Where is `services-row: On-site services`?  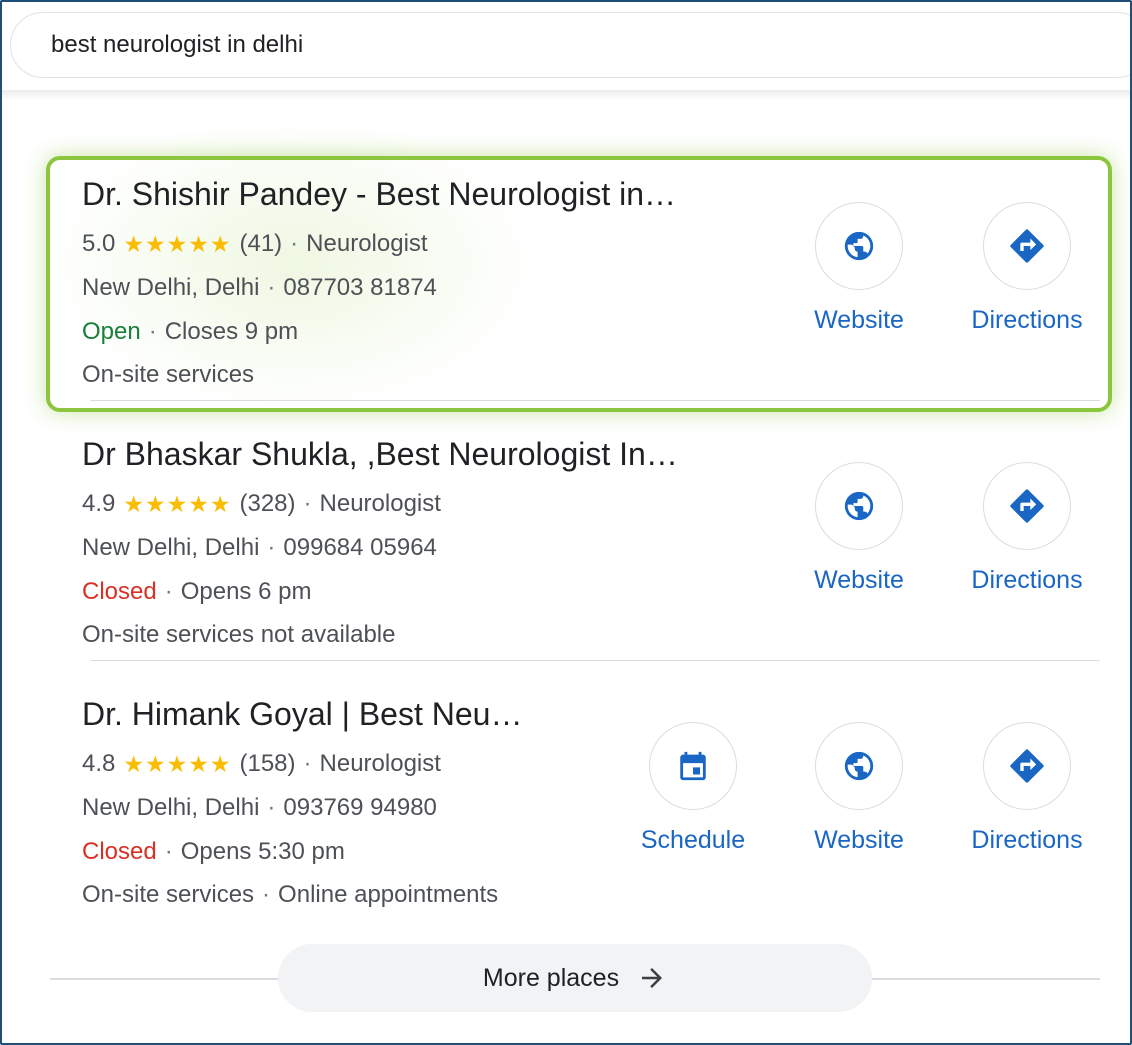
services-row: On-site services is located at coordinates (168, 375).